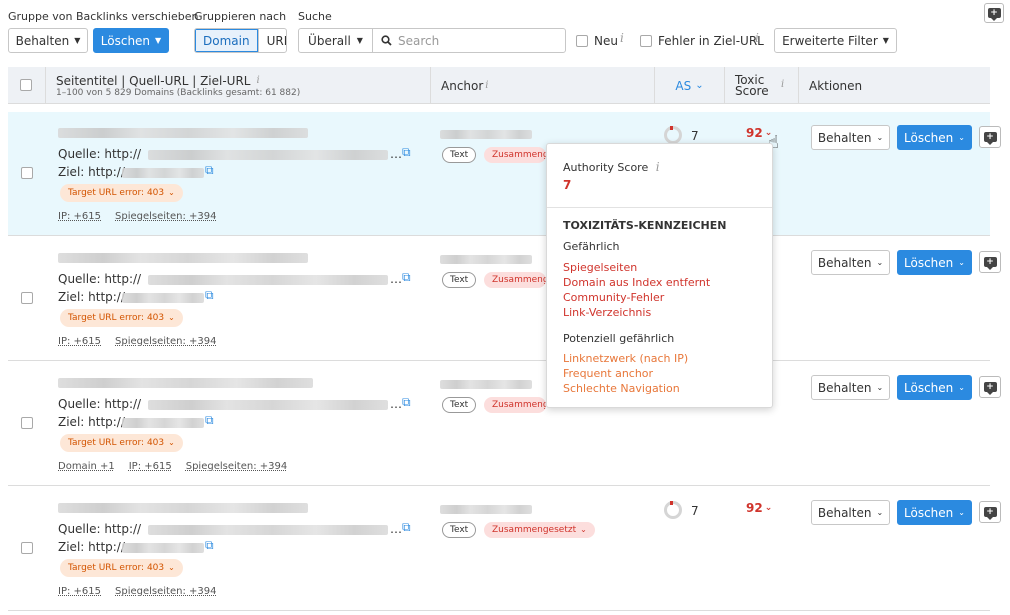  Describe the element at coordinates (619, 338) in the screenshot. I see `potential-label: Potenziell gefährlich` at that location.